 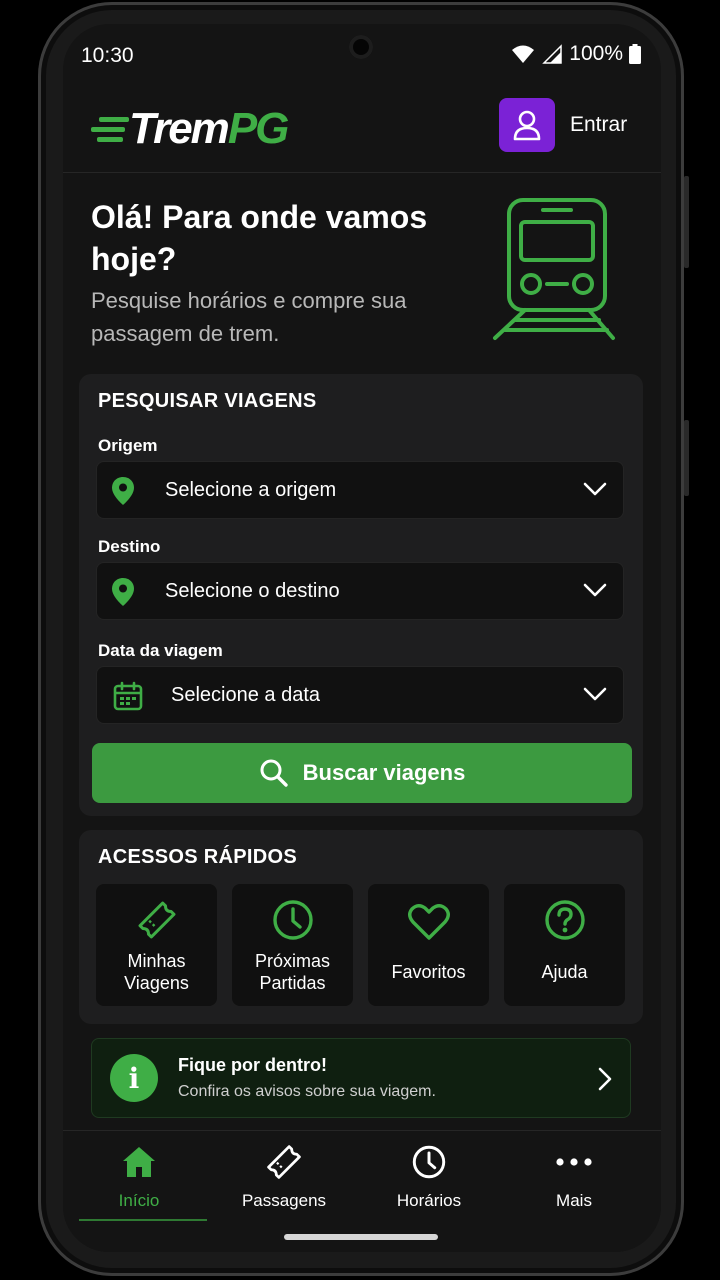 I want to click on nav-tickets: Passagens, so click(x=284, y=1176).